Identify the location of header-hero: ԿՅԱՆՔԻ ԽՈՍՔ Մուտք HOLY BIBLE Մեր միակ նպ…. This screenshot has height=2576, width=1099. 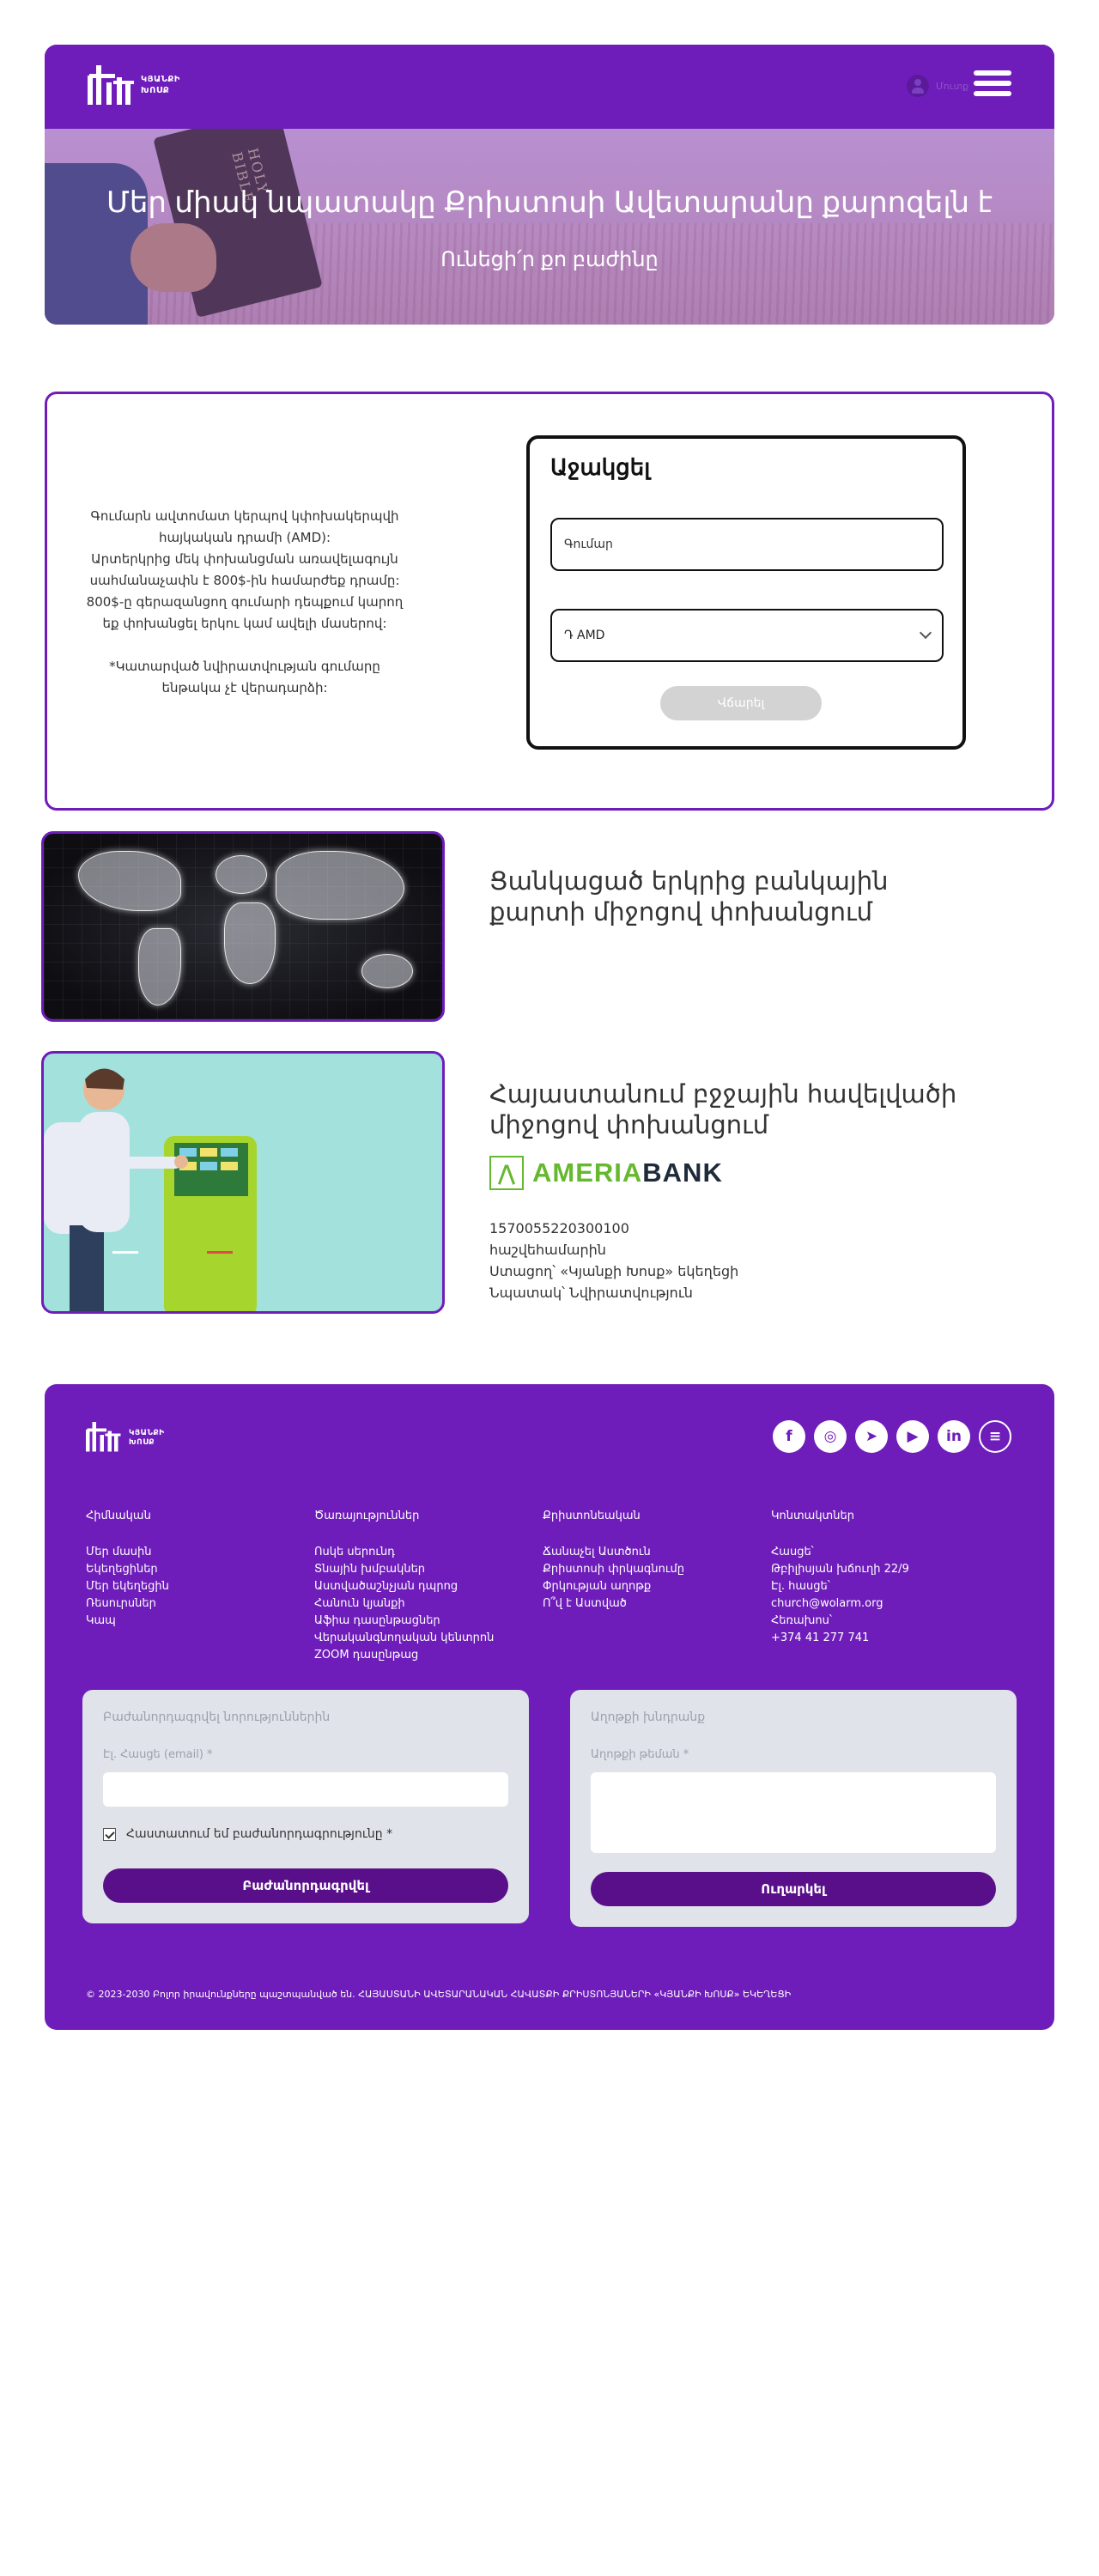
(549, 185).